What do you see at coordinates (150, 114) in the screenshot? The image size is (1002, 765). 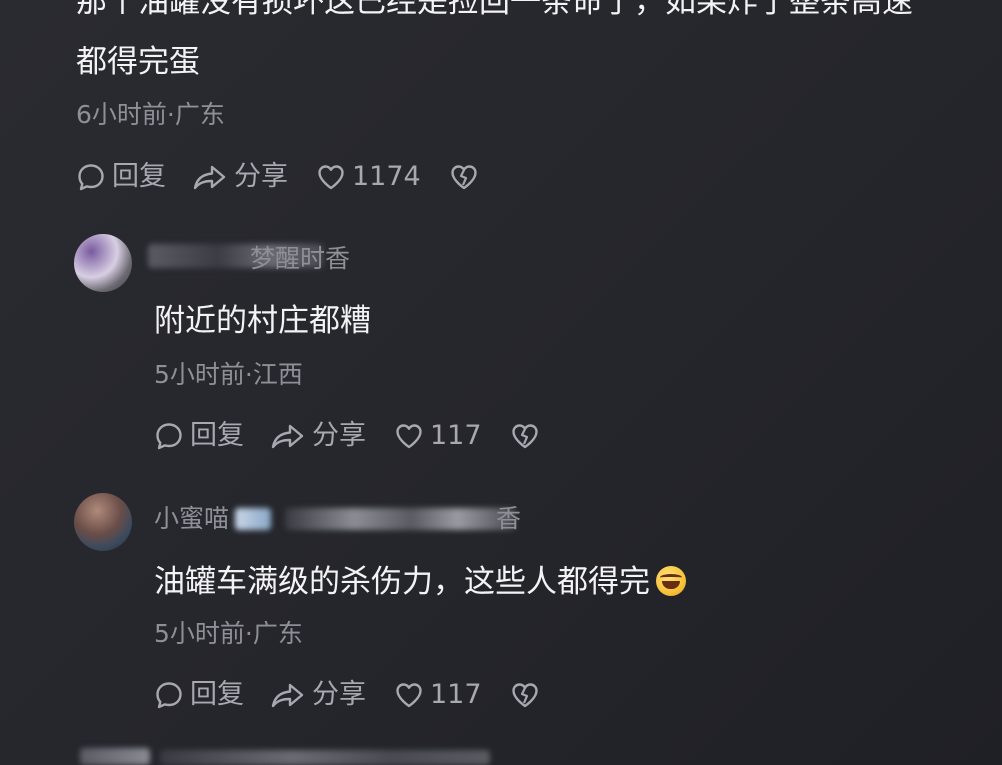 I see `comment-meta: 6小时前·广东` at bounding box center [150, 114].